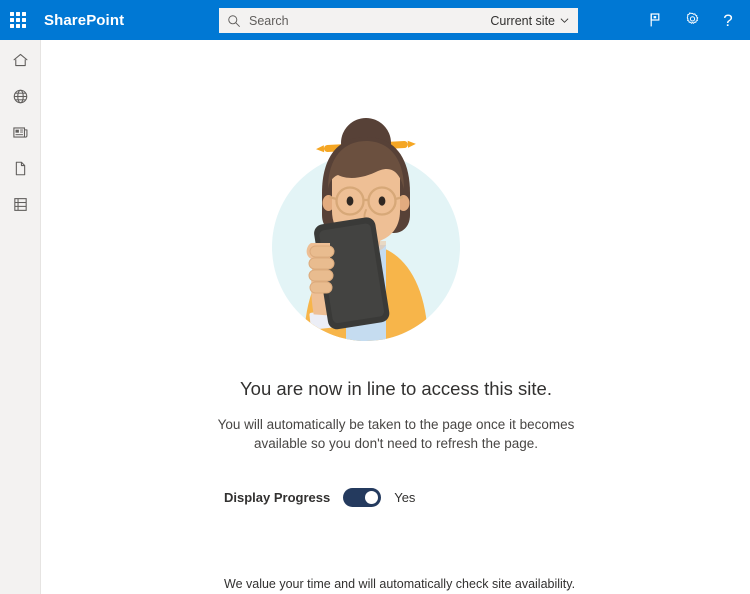  Describe the element at coordinates (564, 20) in the screenshot. I see `chevron-down-icon` at that location.